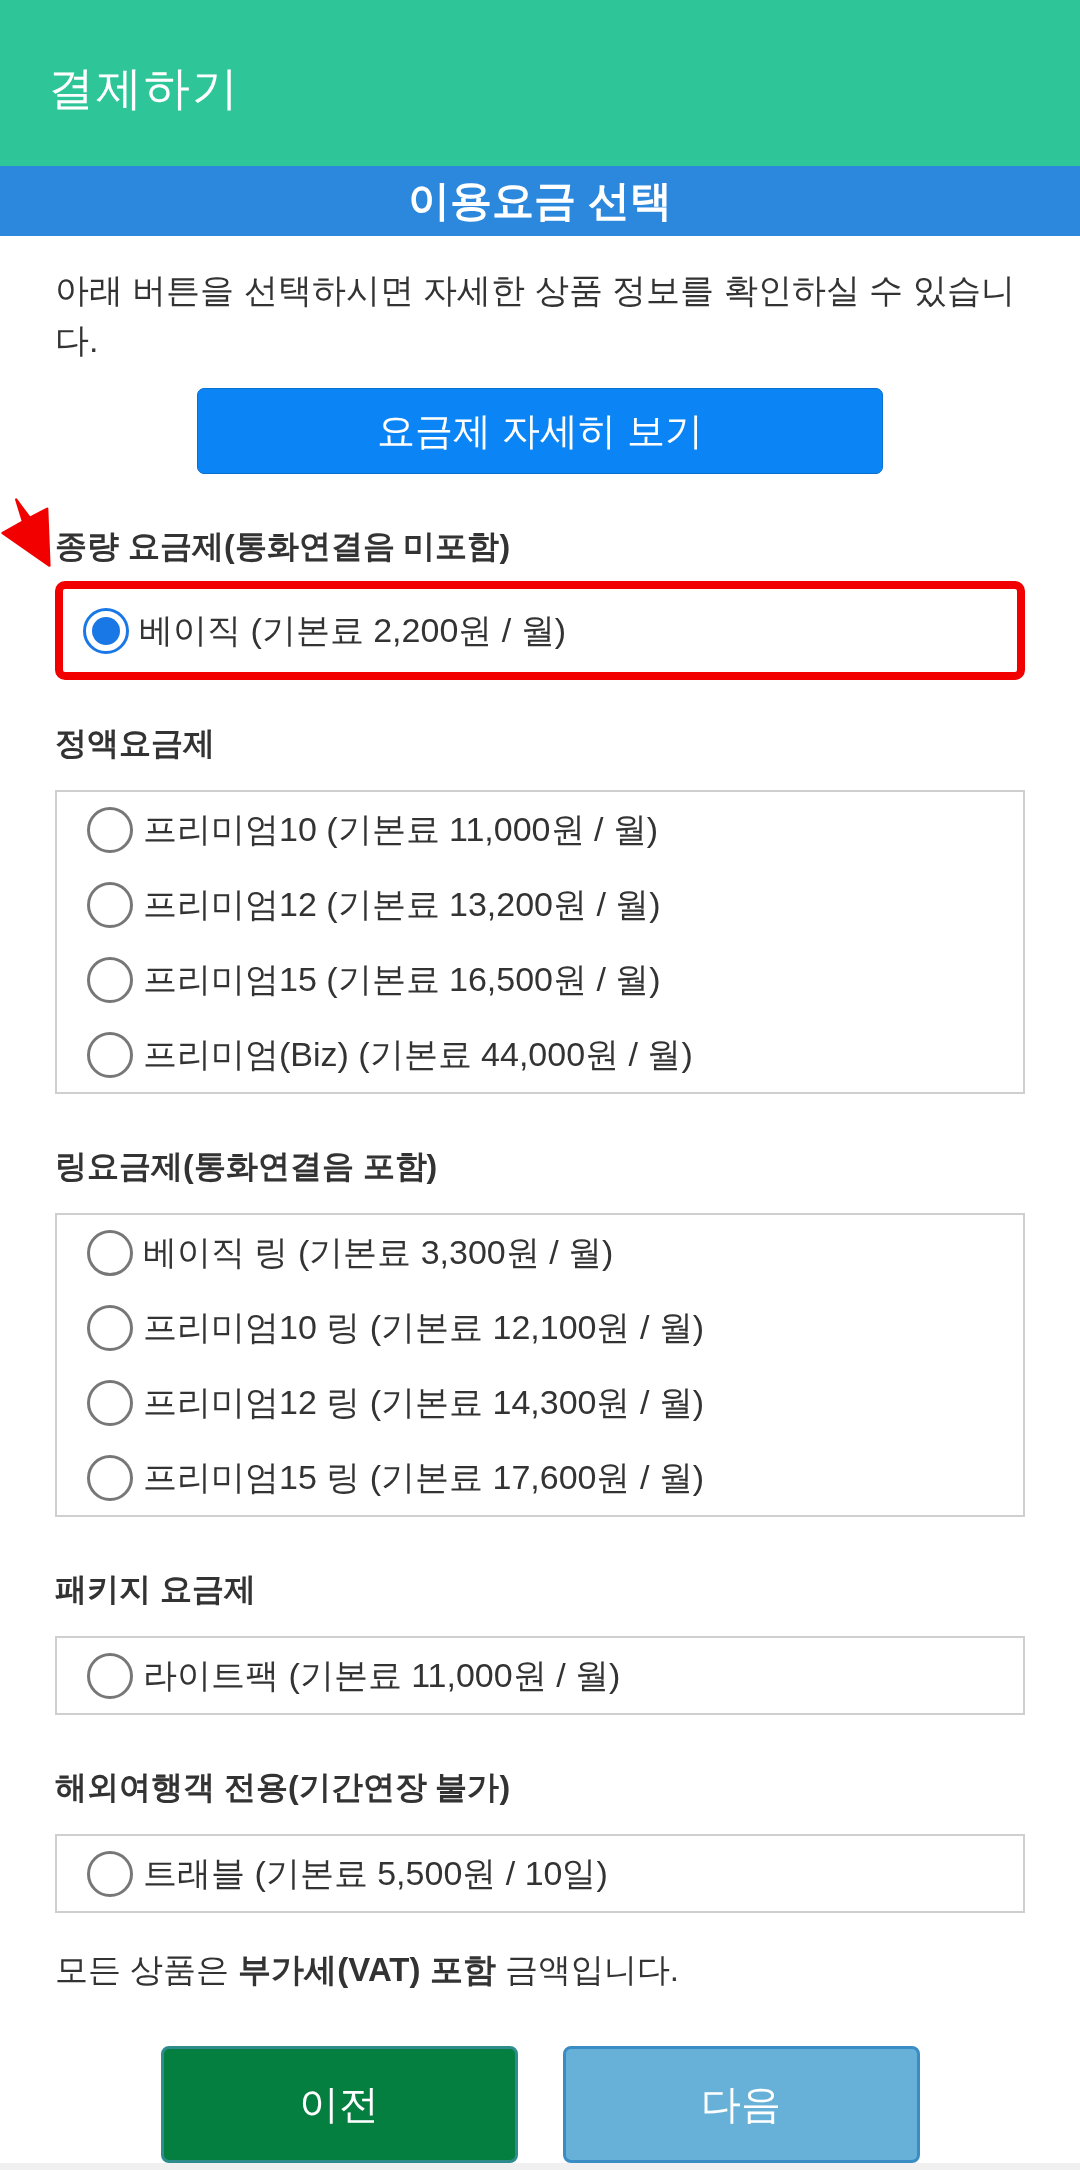 The width and height of the screenshot is (1080, 2170). Describe the element at coordinates (540, 431) in the screenshot. I see `plan-details-button: 요금제 자세히 보기` at that location.